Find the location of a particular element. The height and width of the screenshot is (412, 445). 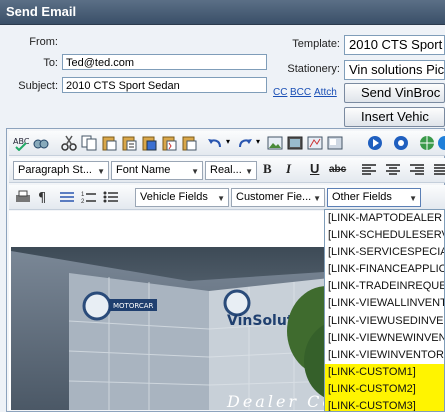

template-select: 2010 CTS Sport is located at coordinates (394, 45).